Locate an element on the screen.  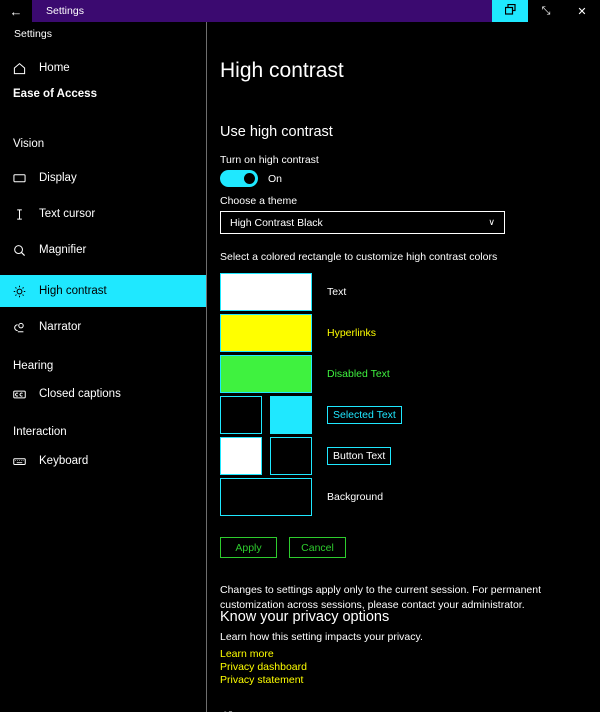
swatch-row-text: Text is located at coordinates (283, 292).